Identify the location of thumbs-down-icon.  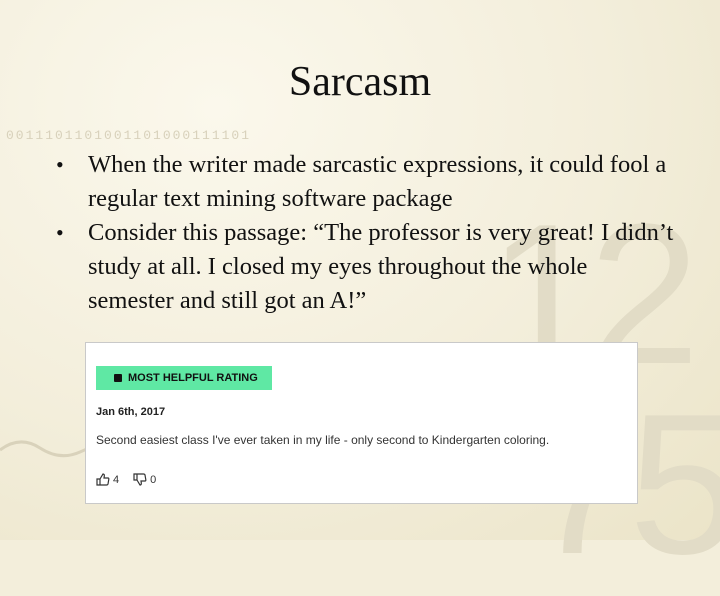
(140, 479).